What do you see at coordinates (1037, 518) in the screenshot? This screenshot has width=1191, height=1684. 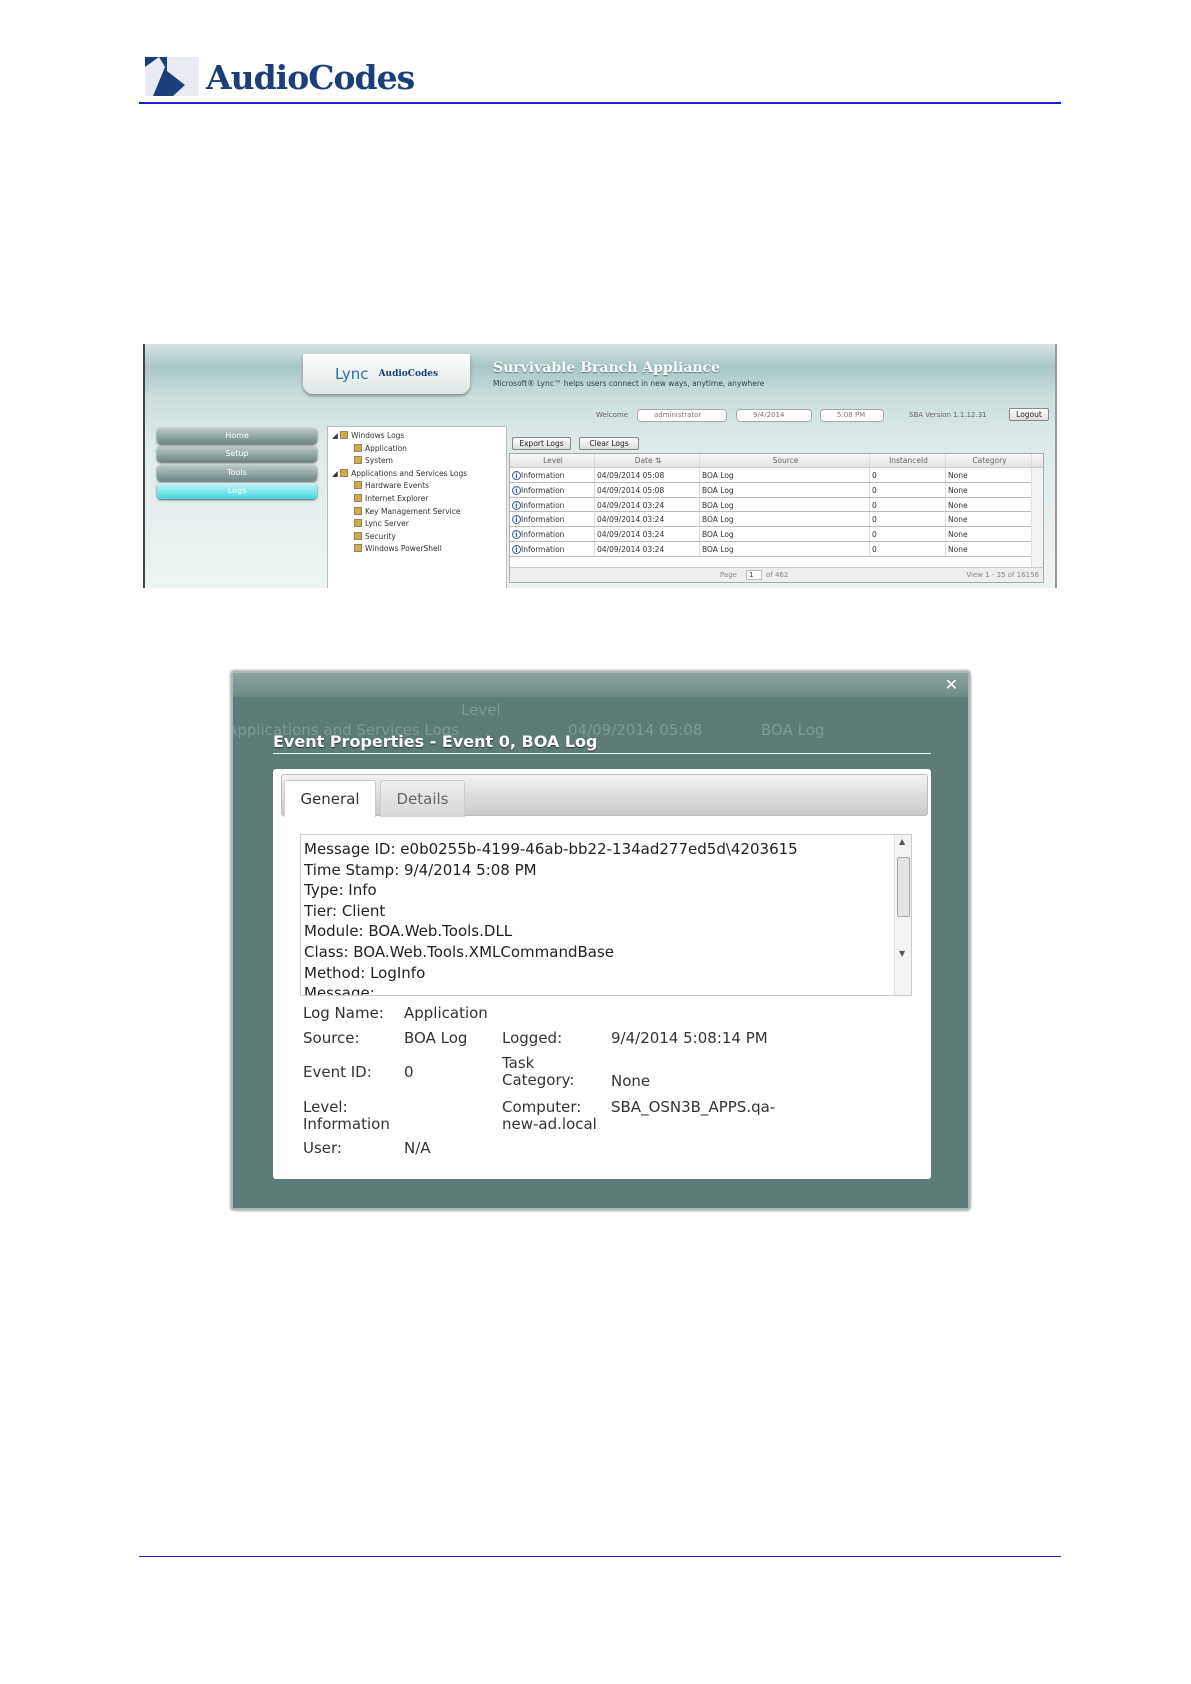 I see `grid-scrollbar` at bounding box center [1037, 518].